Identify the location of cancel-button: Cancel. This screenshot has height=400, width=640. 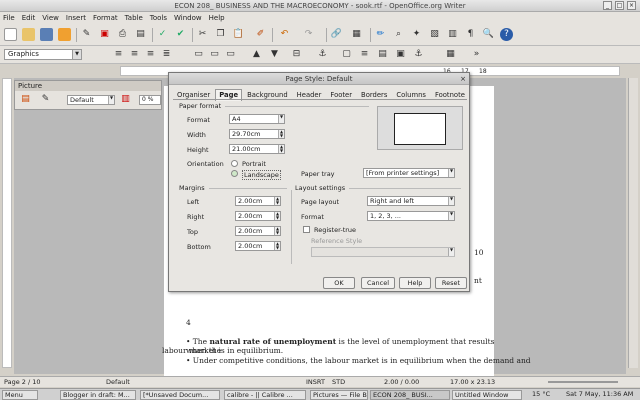
(378, 283).